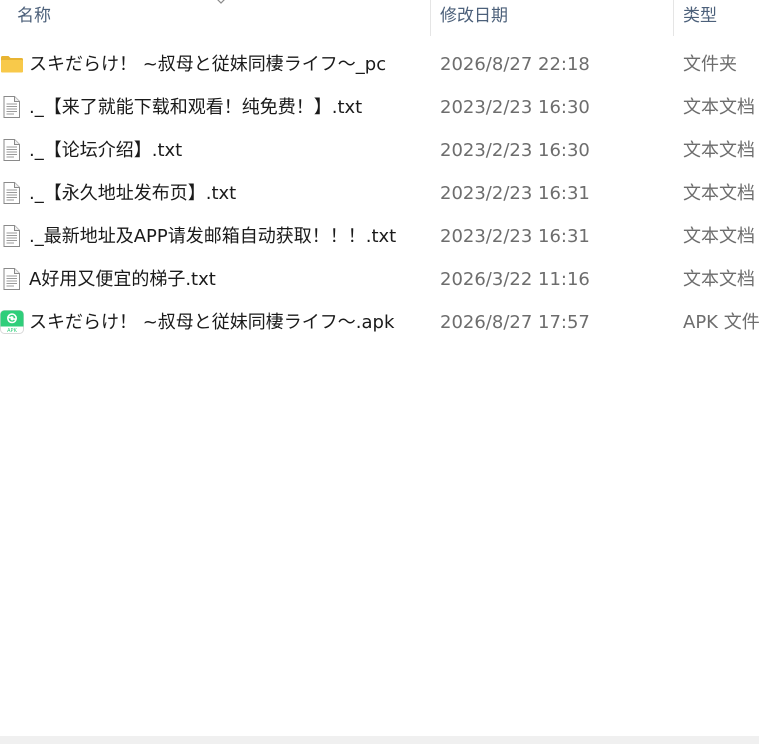  I want to click on file-name: スキだらけ！ ~叔母と従妹同棲ライフ～_pc, so click(208, 64).